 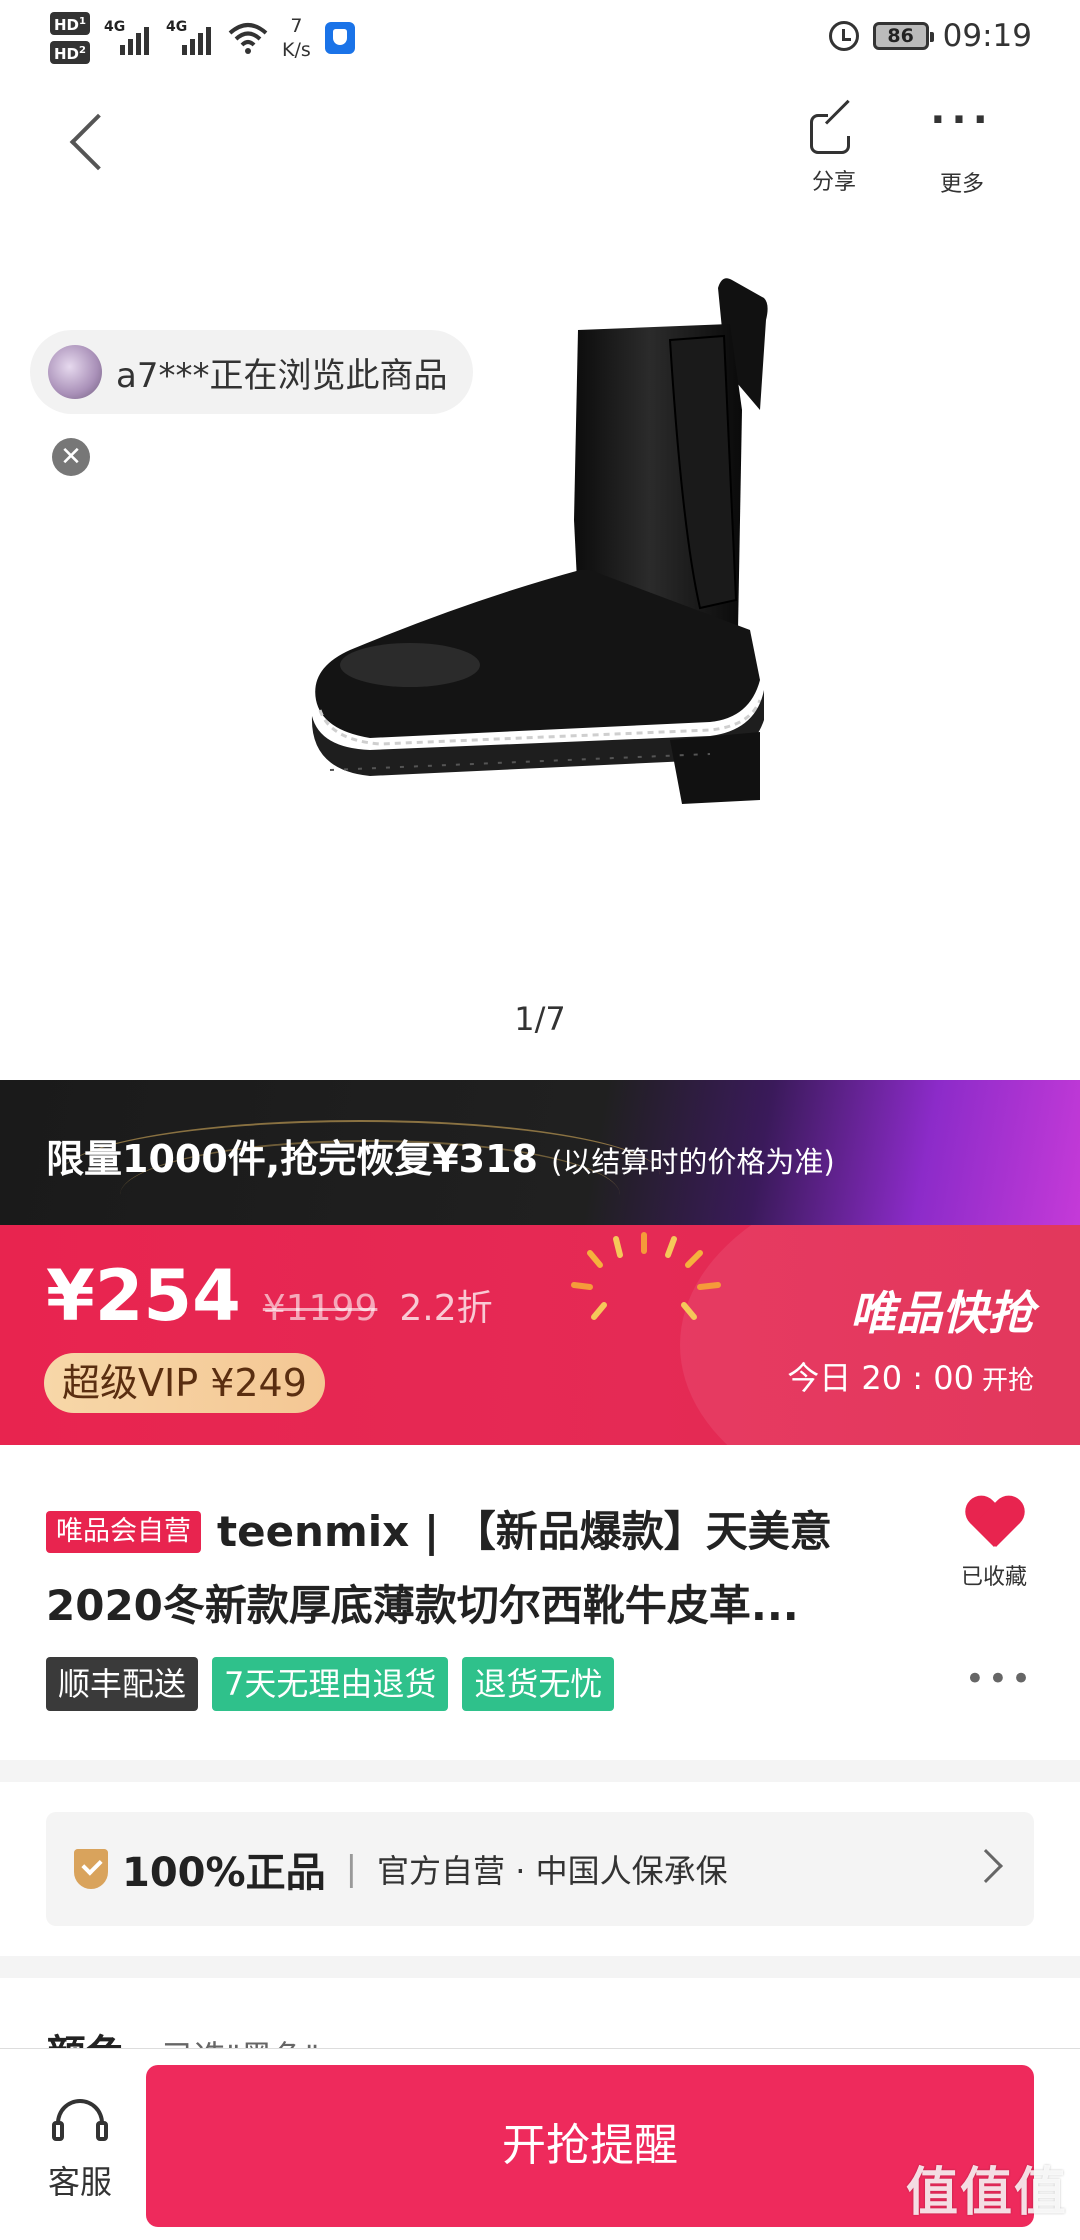 I want to click on flash-sale-time: 今日 20 : 00 开抢, so click(x=910, y=1376).